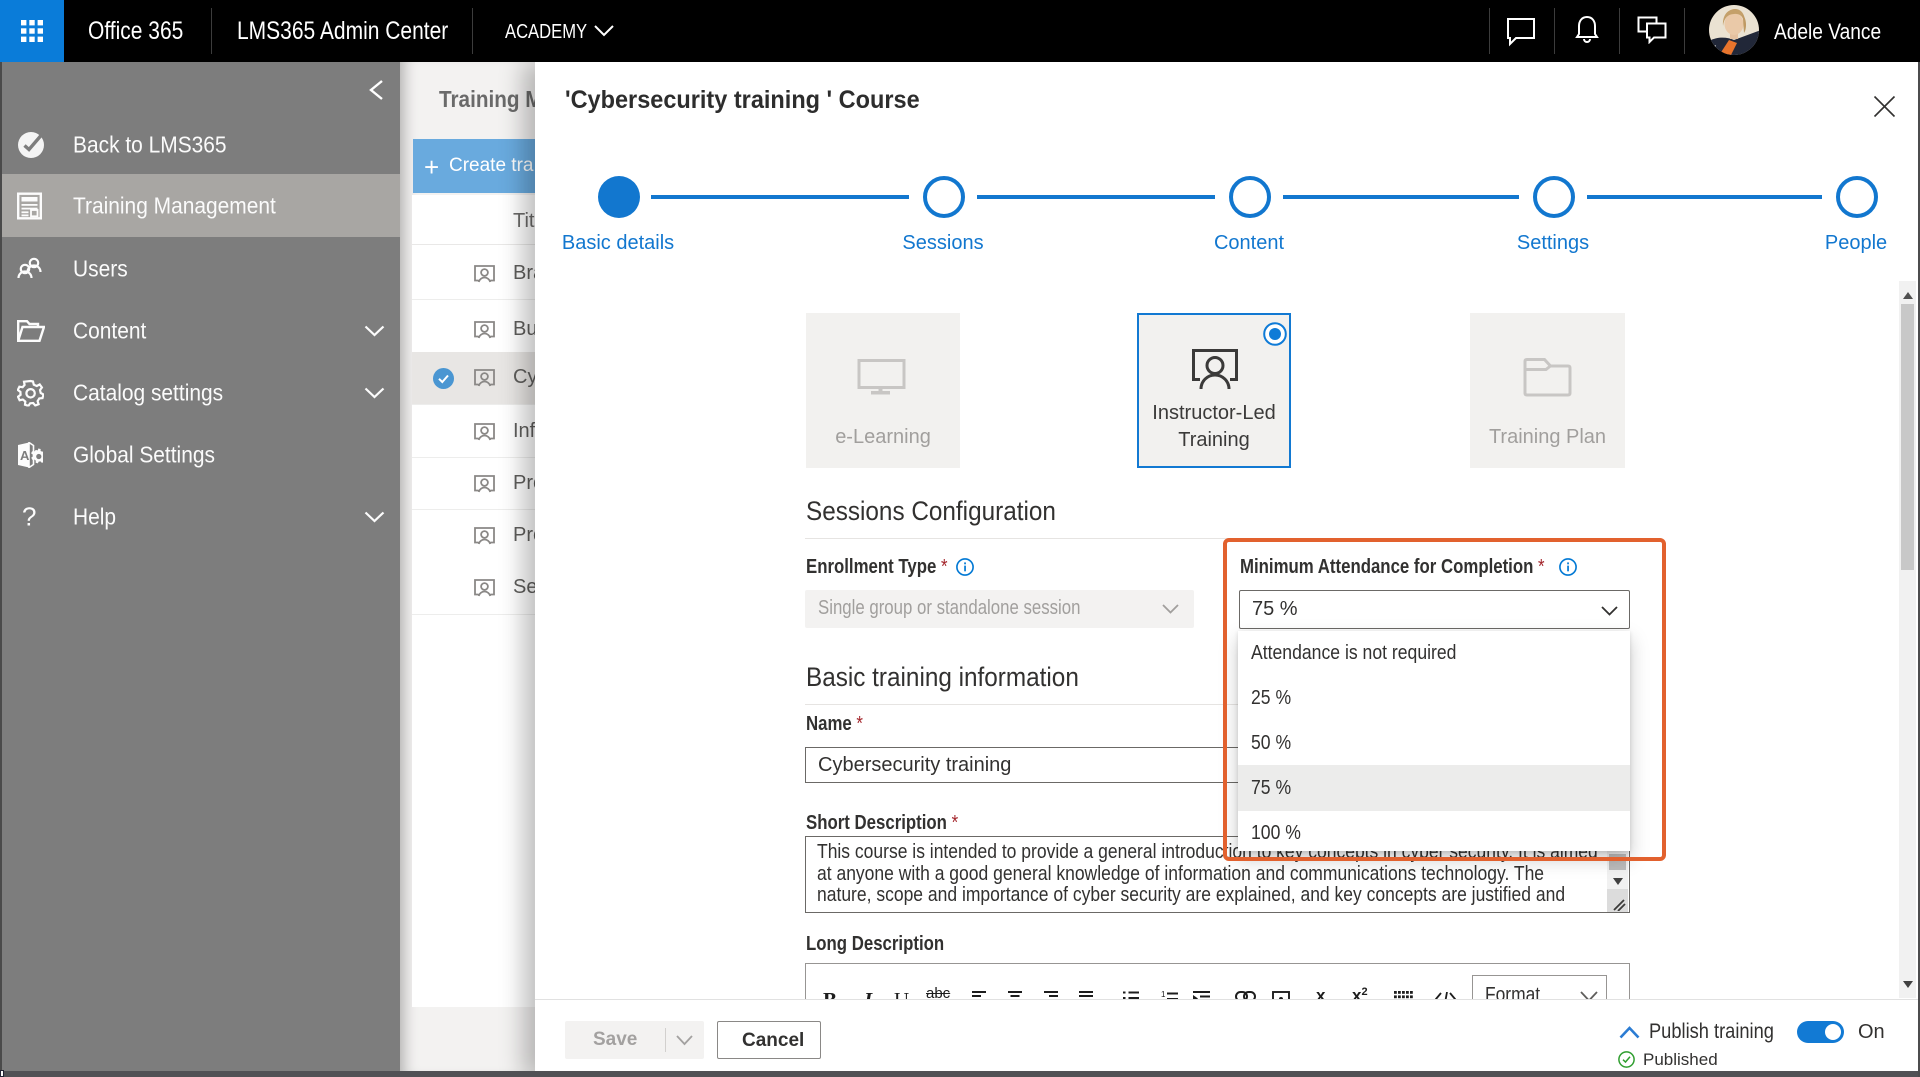 The height and width of the screenshot is (1077, 1920). What do you see at coordinates (25, 455) in the screenshot?
I see `svg-text: A` at bounding box center [25, 455].